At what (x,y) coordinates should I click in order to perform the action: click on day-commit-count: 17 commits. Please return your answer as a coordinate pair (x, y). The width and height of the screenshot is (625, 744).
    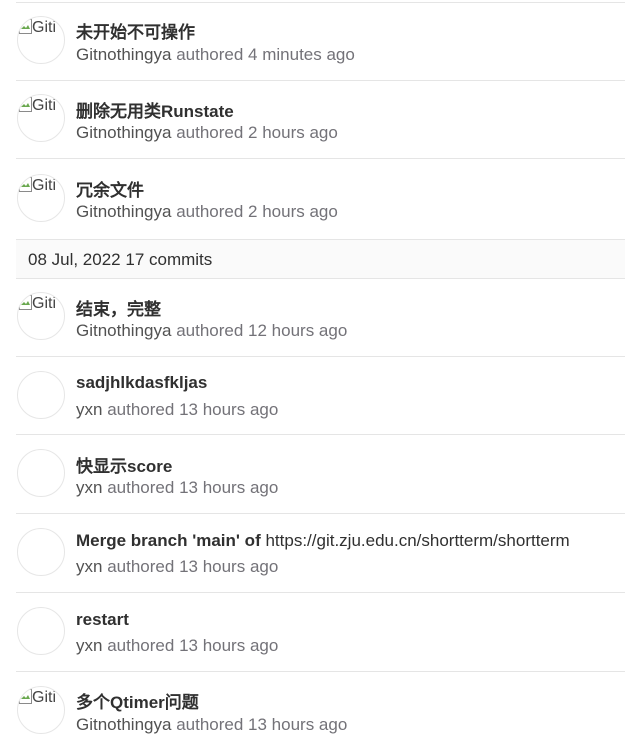
    Looking at the image, I should click on (169, 259).